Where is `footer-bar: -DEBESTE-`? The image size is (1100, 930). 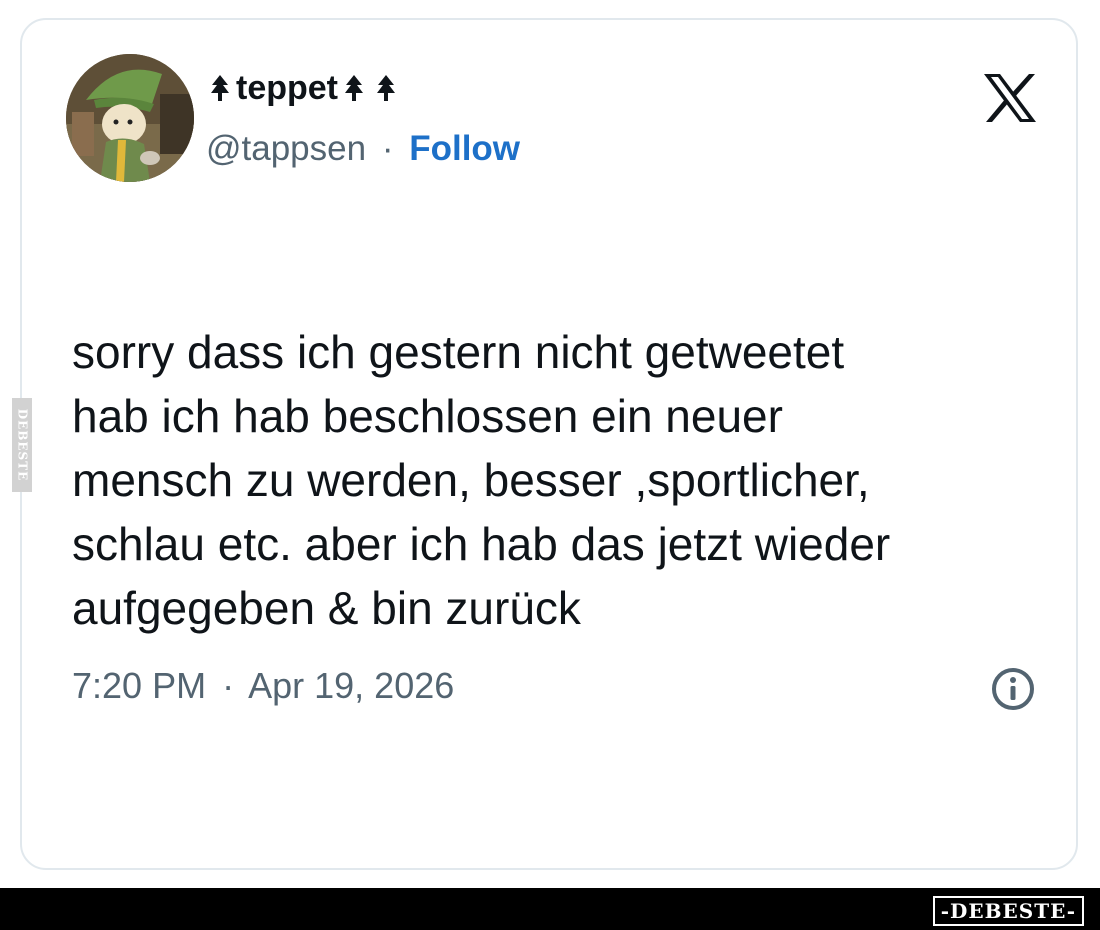
footer-bar: -DEBESTE- is located at coordinates (550, 909).